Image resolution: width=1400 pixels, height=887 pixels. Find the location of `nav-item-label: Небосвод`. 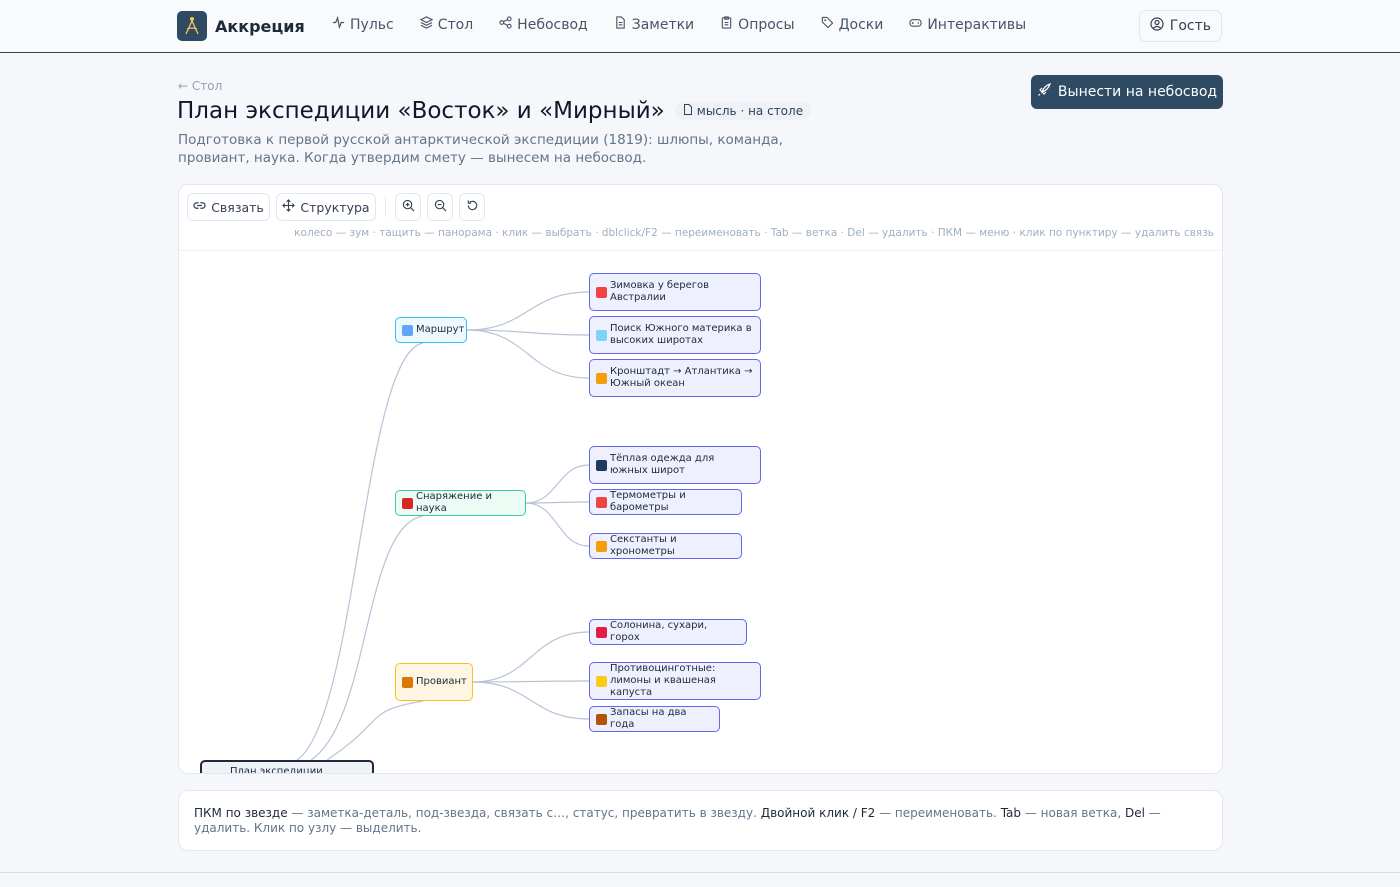

nav-item-label: Небосвод is located at coordinates (552, 24).